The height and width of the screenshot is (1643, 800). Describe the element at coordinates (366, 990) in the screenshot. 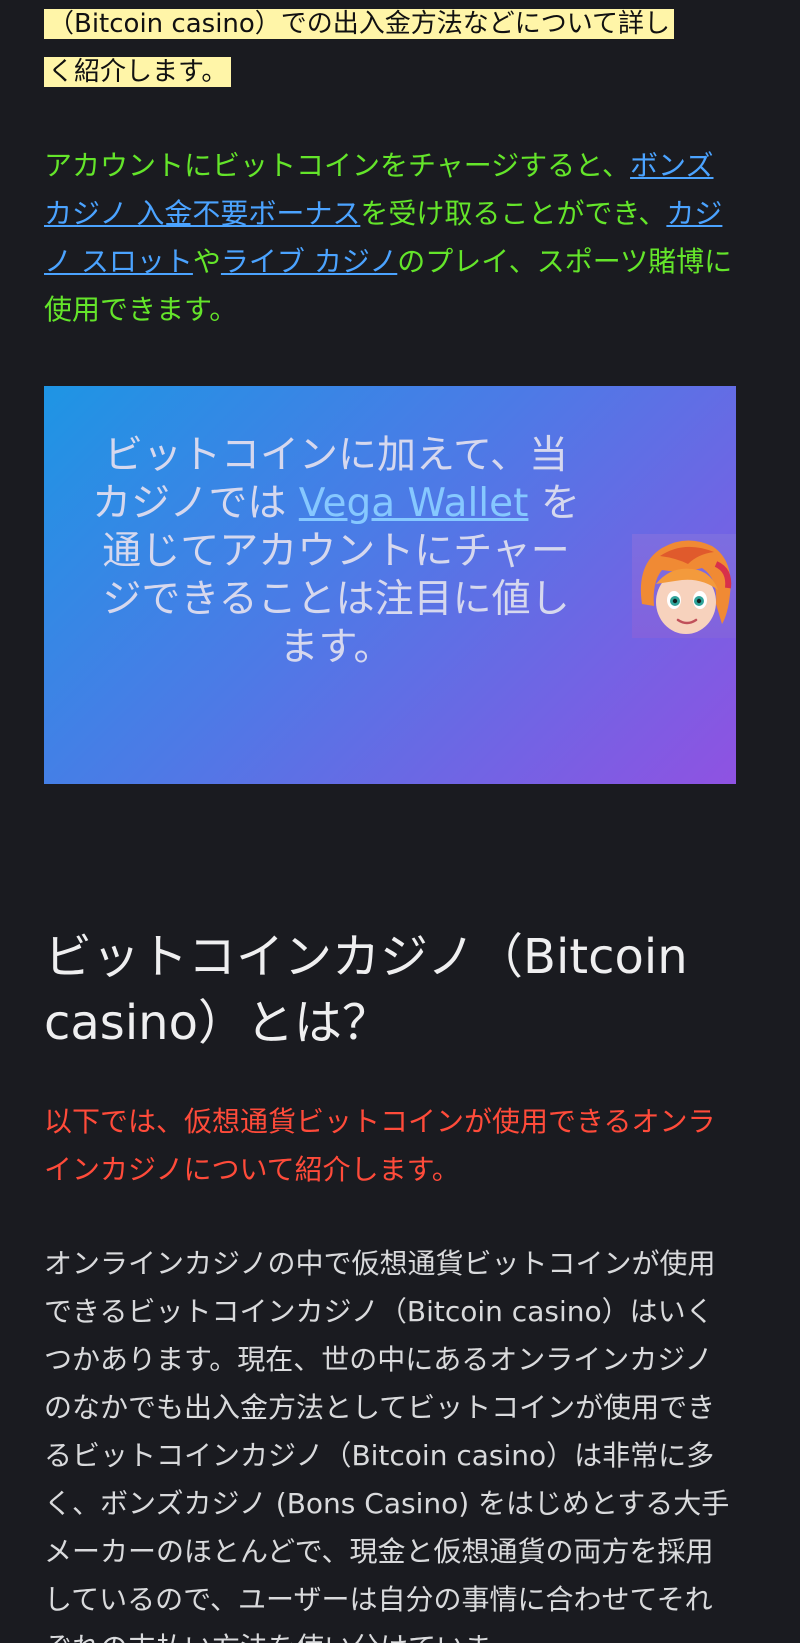

I see `section-heading: ビットコインカジノ（Bitcoin casino）とは？` at that location.